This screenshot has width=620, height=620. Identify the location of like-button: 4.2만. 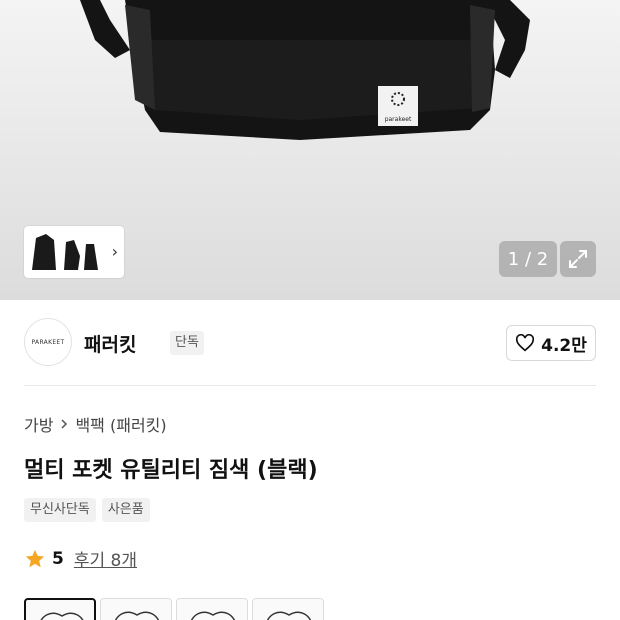
(551, 343).